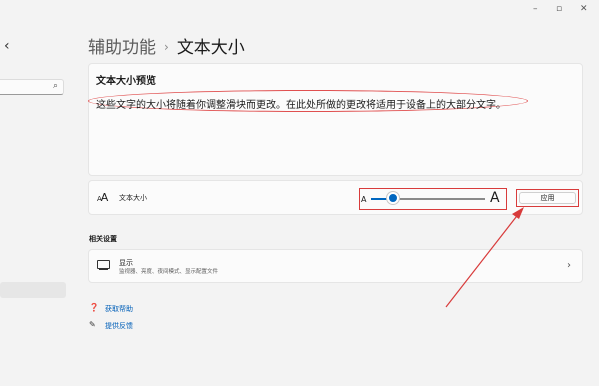 The image size is (599, 386). Describe the element at coordinates (495, 198) in the screenshot. I see `slider-max-label: A` at that location.